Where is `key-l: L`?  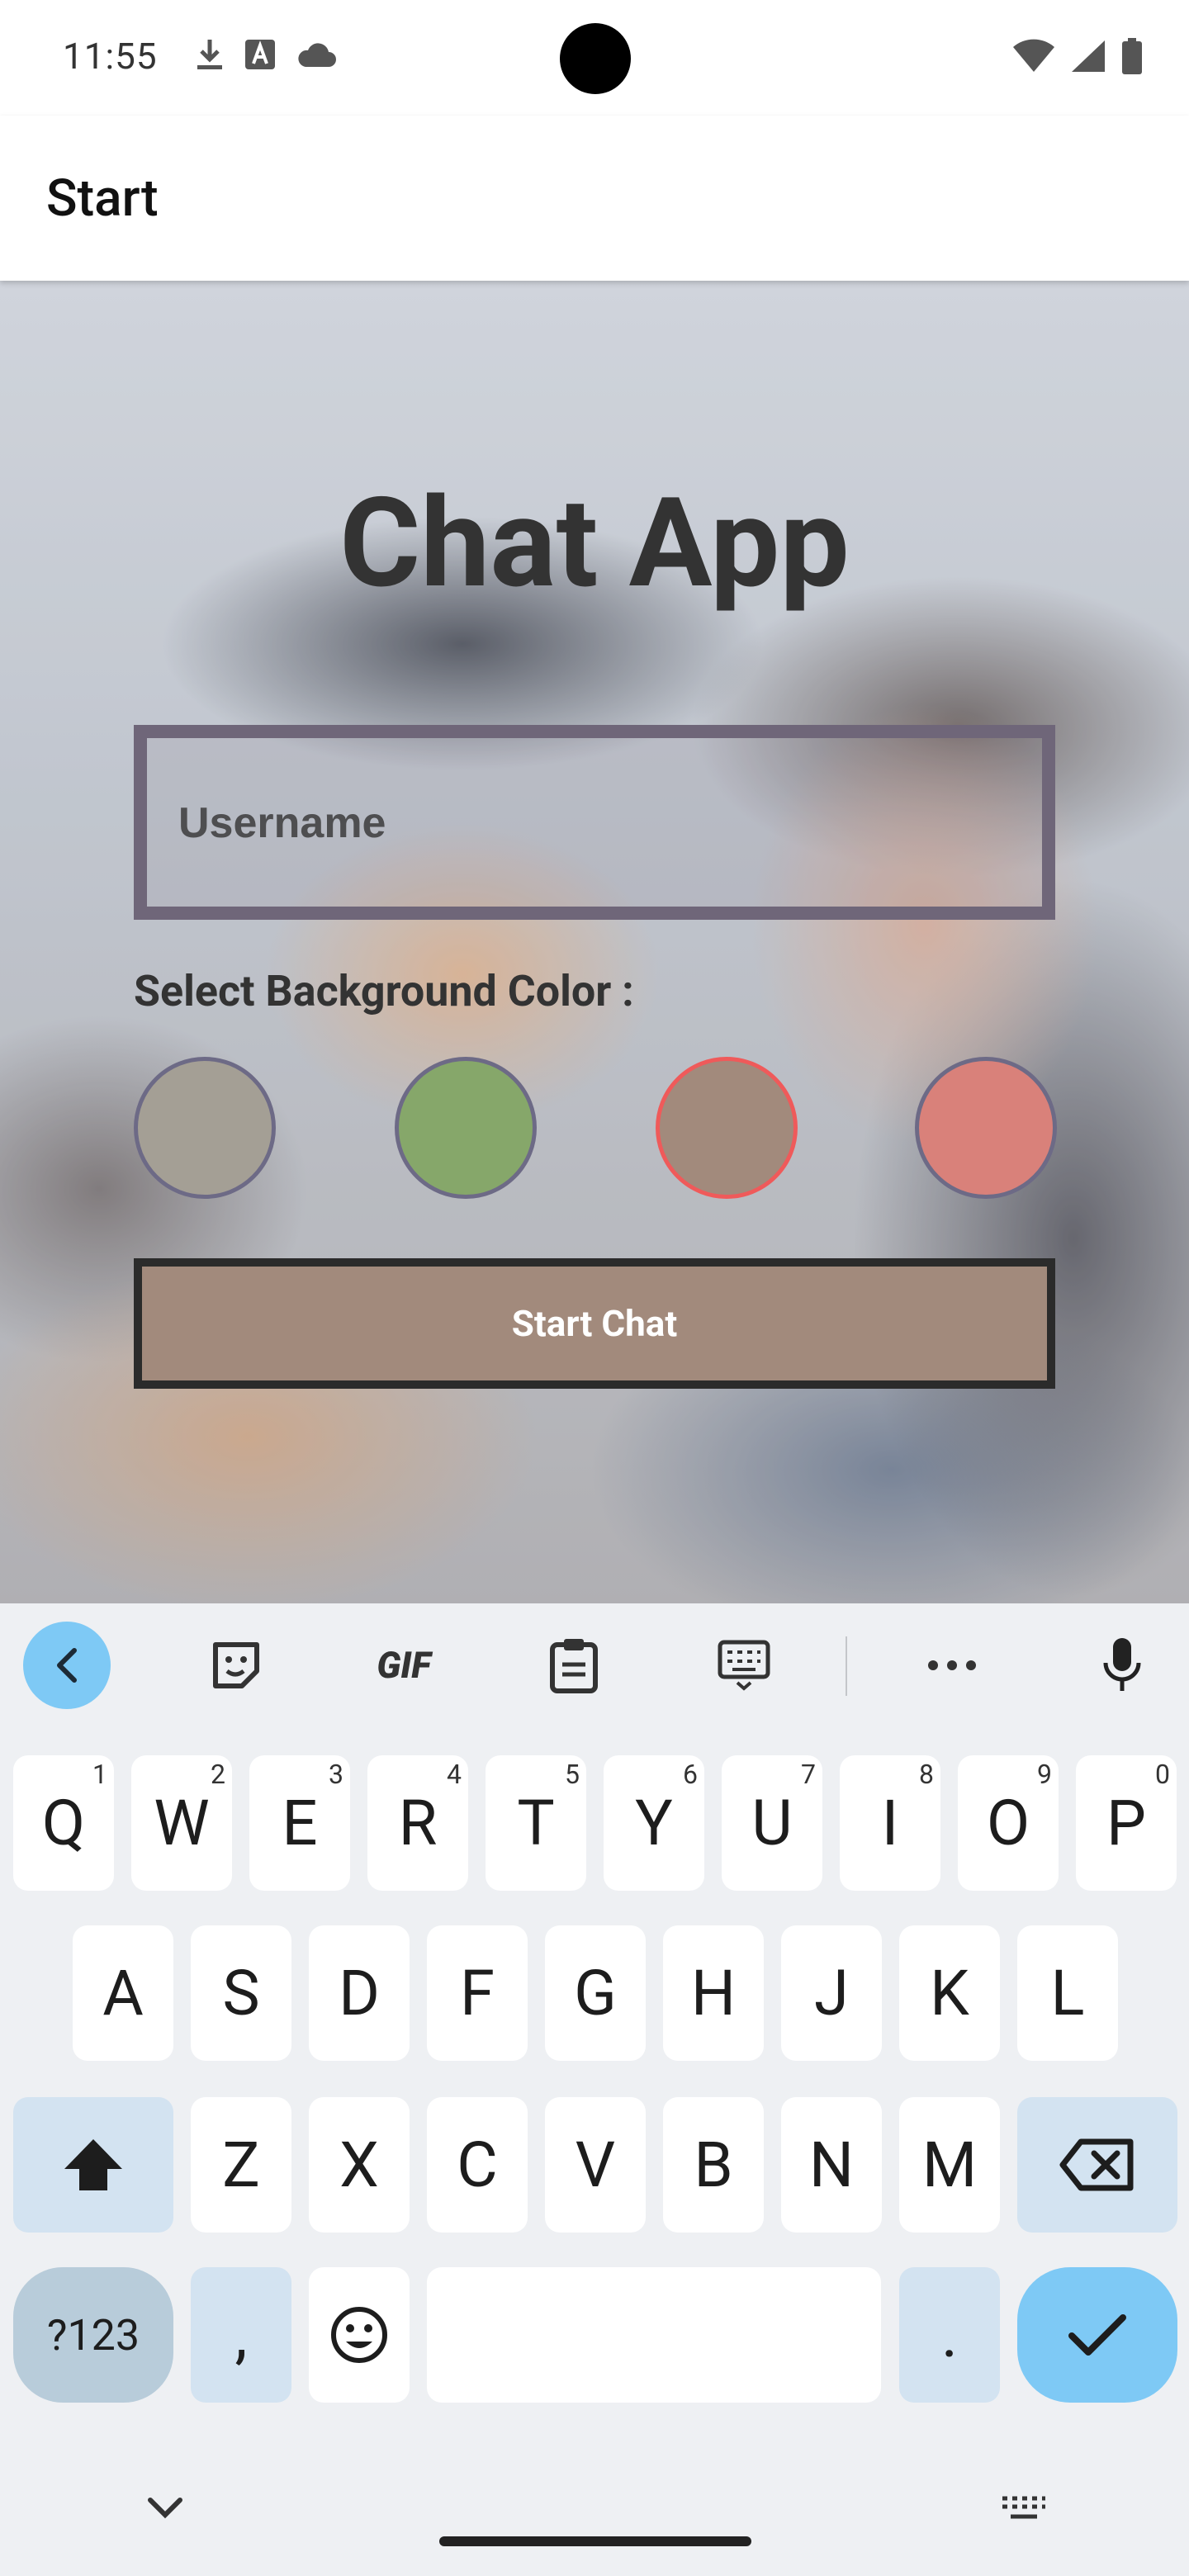
key-l: L is located at coordinates (1067, 1993).